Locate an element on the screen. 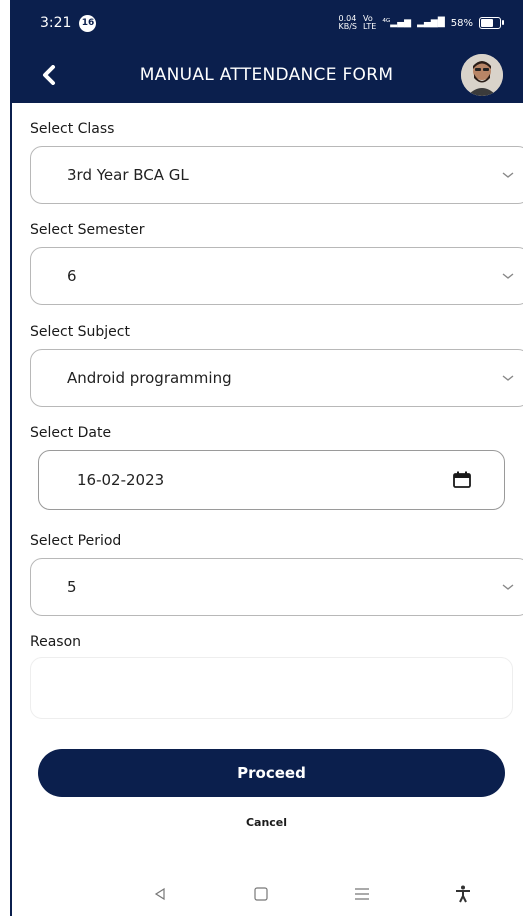 The image size is (523, 916). title-bar: MANUAL ATTENDANCE FORM is located at coordinates (266, 74).